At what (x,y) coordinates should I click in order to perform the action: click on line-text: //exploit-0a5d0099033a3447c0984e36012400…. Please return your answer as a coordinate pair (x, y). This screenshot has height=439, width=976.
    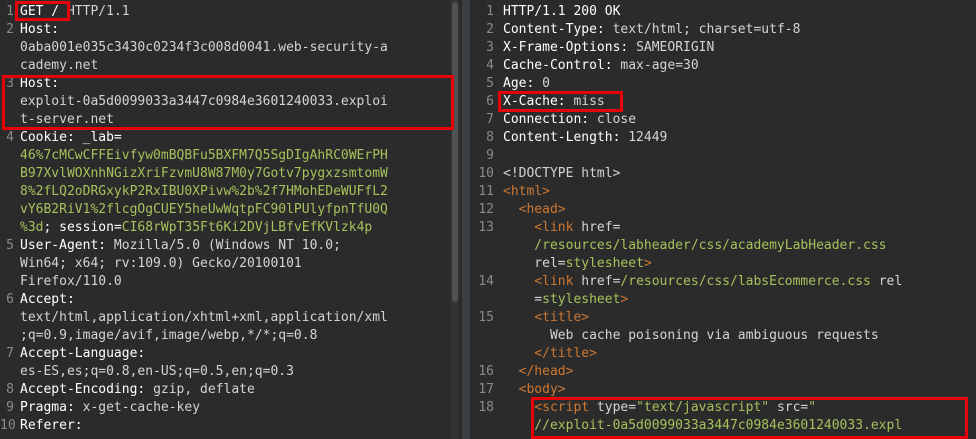
    Looking at the image, I should click on (702, 426).